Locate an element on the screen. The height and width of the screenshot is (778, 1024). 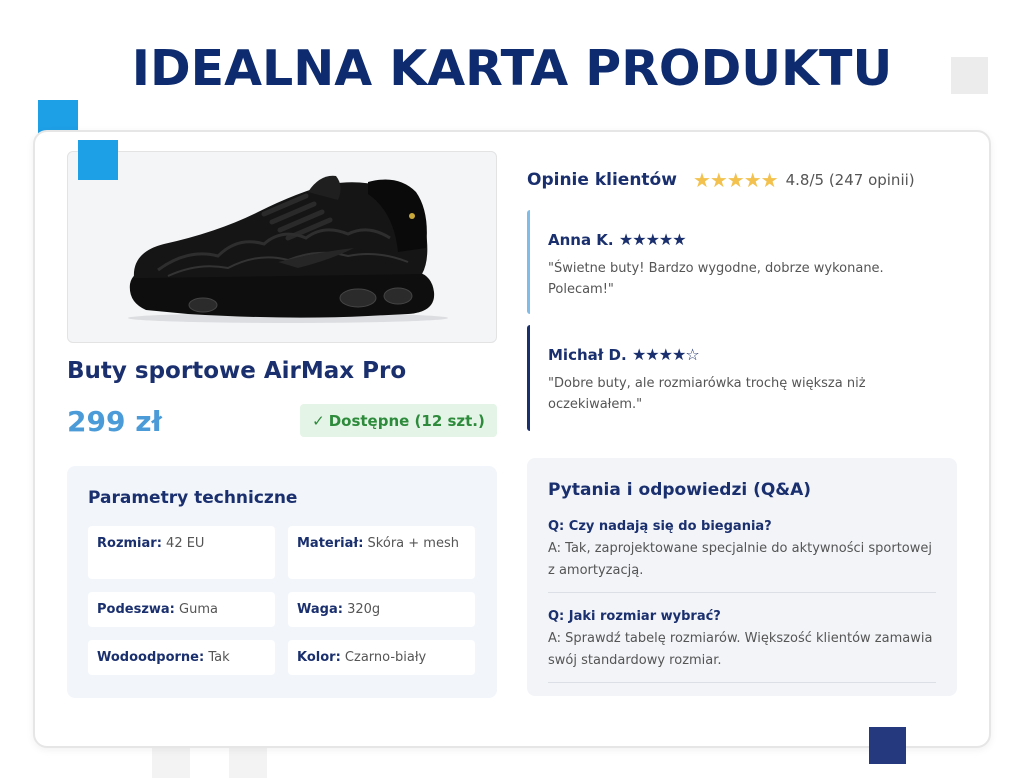
param-waterproof: Wodoodporne: Tak is located at coordinates (181, 657).